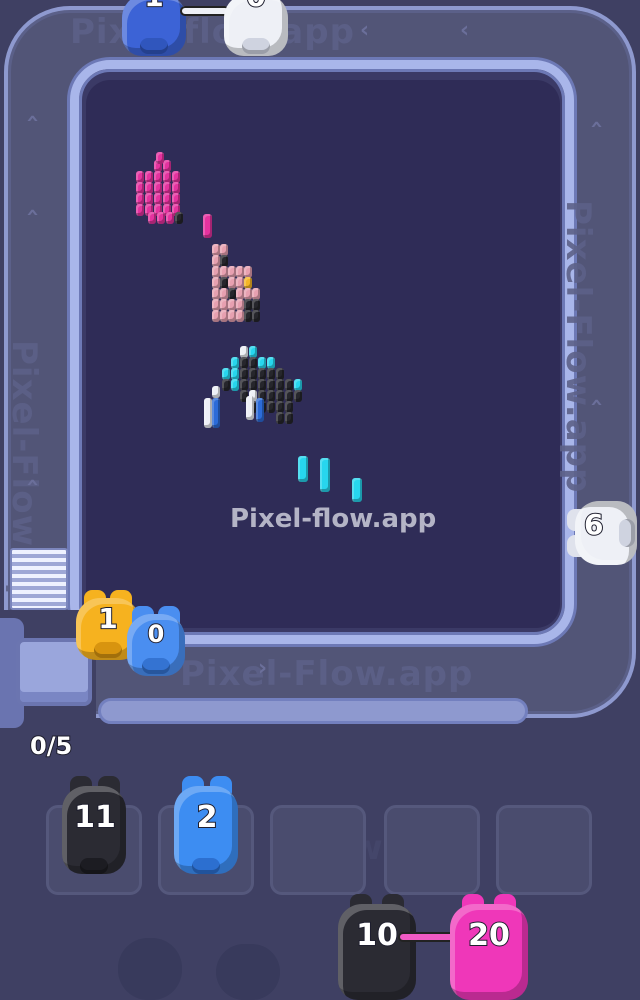 The width and height of the screenshot is (640, 1000). I want to click on pig-count: 20, so click(489, 935).